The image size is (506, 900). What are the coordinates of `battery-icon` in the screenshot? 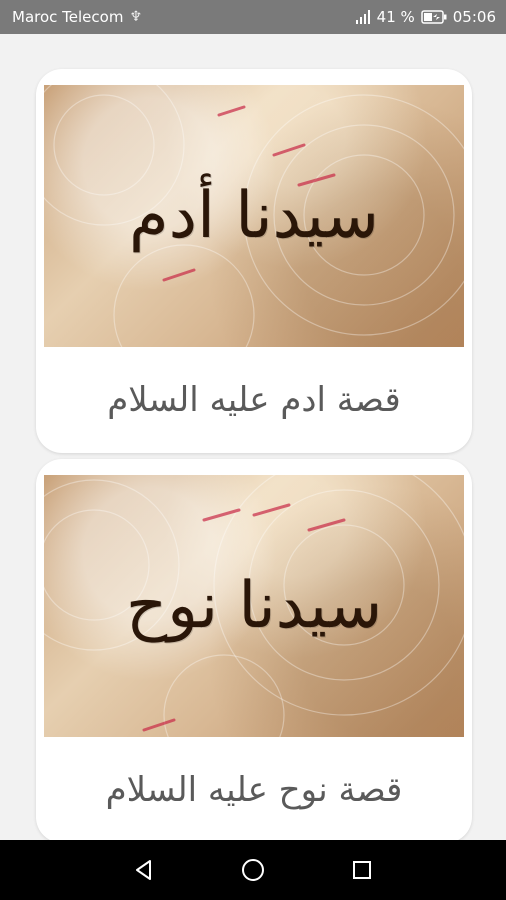 It's located at (434, 17).